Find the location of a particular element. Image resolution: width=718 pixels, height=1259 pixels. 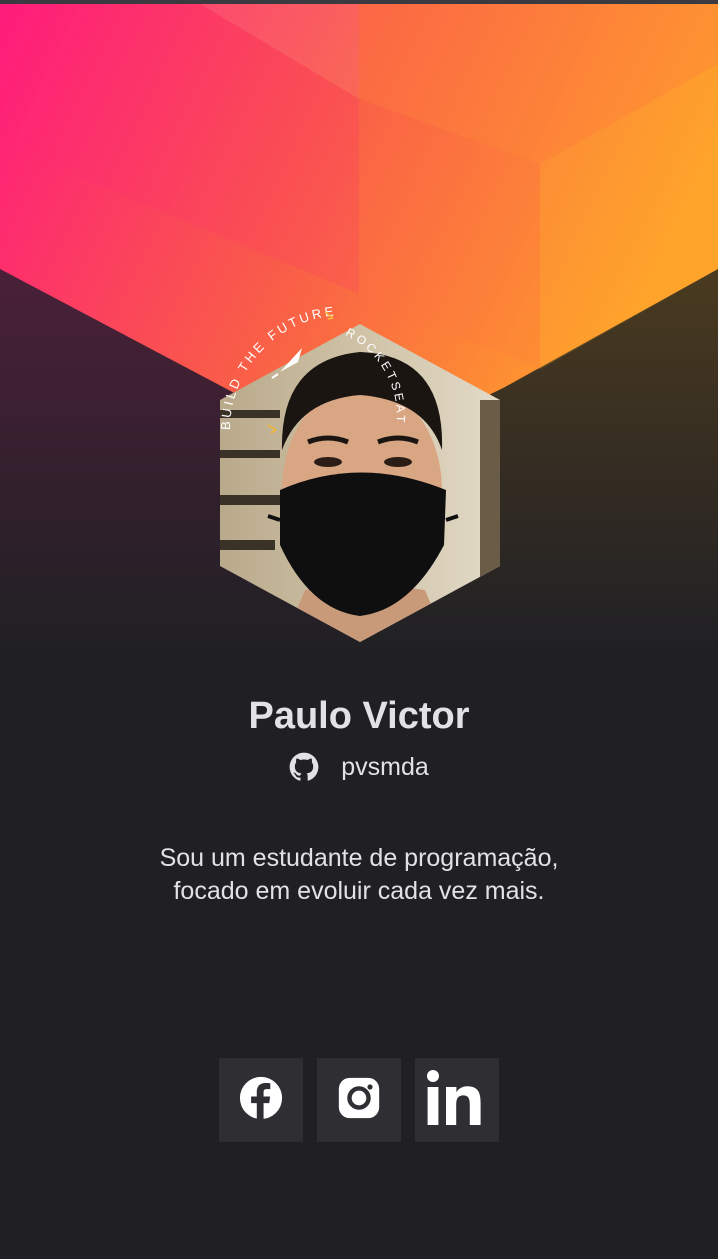

profile-name: Paulo Victor is located at coordinates (359, 716).